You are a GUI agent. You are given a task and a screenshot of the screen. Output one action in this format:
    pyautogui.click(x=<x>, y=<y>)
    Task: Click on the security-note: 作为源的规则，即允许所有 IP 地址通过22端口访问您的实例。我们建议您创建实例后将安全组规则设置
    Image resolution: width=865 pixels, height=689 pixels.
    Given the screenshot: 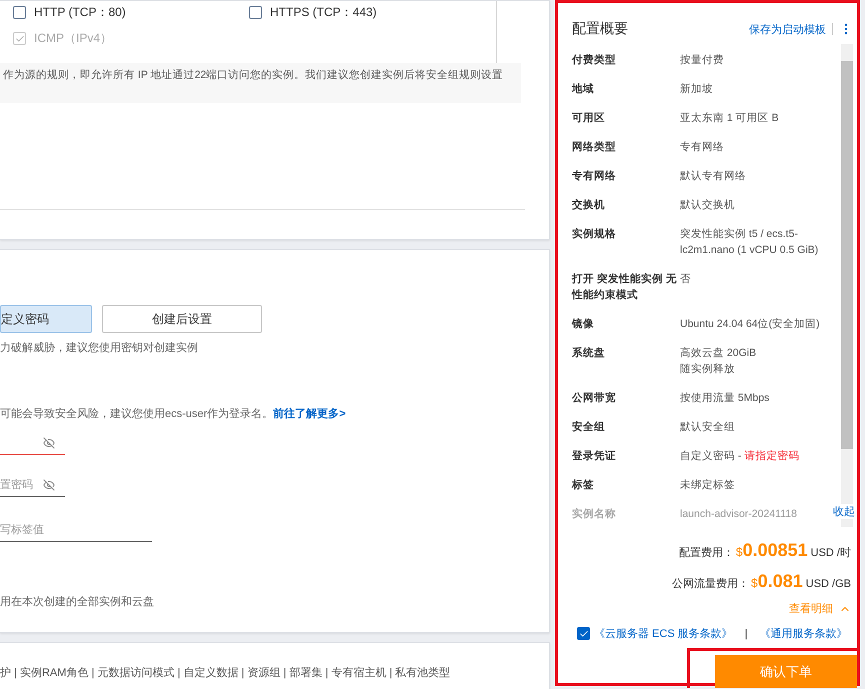 What is the action you would take?
    pyautogui.click(x=261, y=83)
    